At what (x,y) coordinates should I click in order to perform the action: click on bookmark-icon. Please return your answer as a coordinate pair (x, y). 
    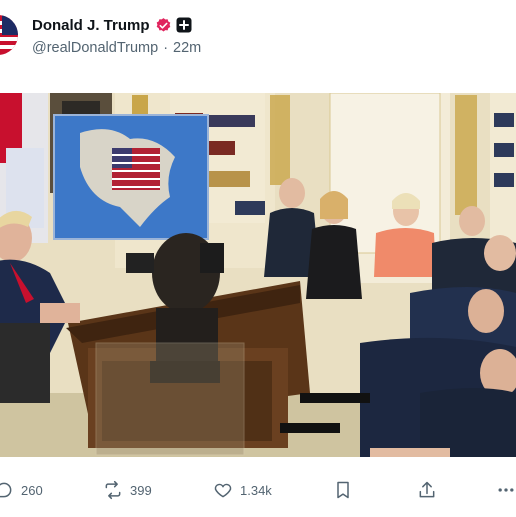
    Looking at the image, I should click on (343, 490).